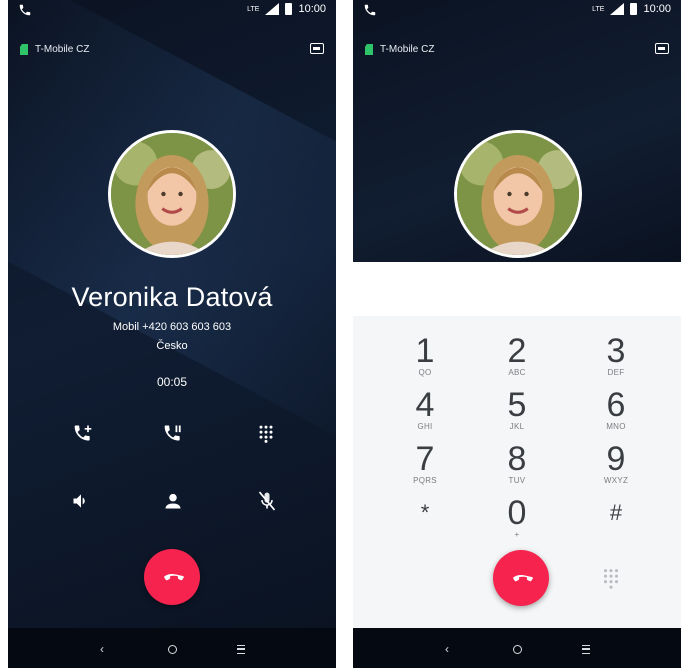 Image resolution: width=685 pixels, height=668 pixels. What do you see at coordinates (517, 517) in the screenshot?
I see `key-0: 0 +` at bounding box center [517, 517].